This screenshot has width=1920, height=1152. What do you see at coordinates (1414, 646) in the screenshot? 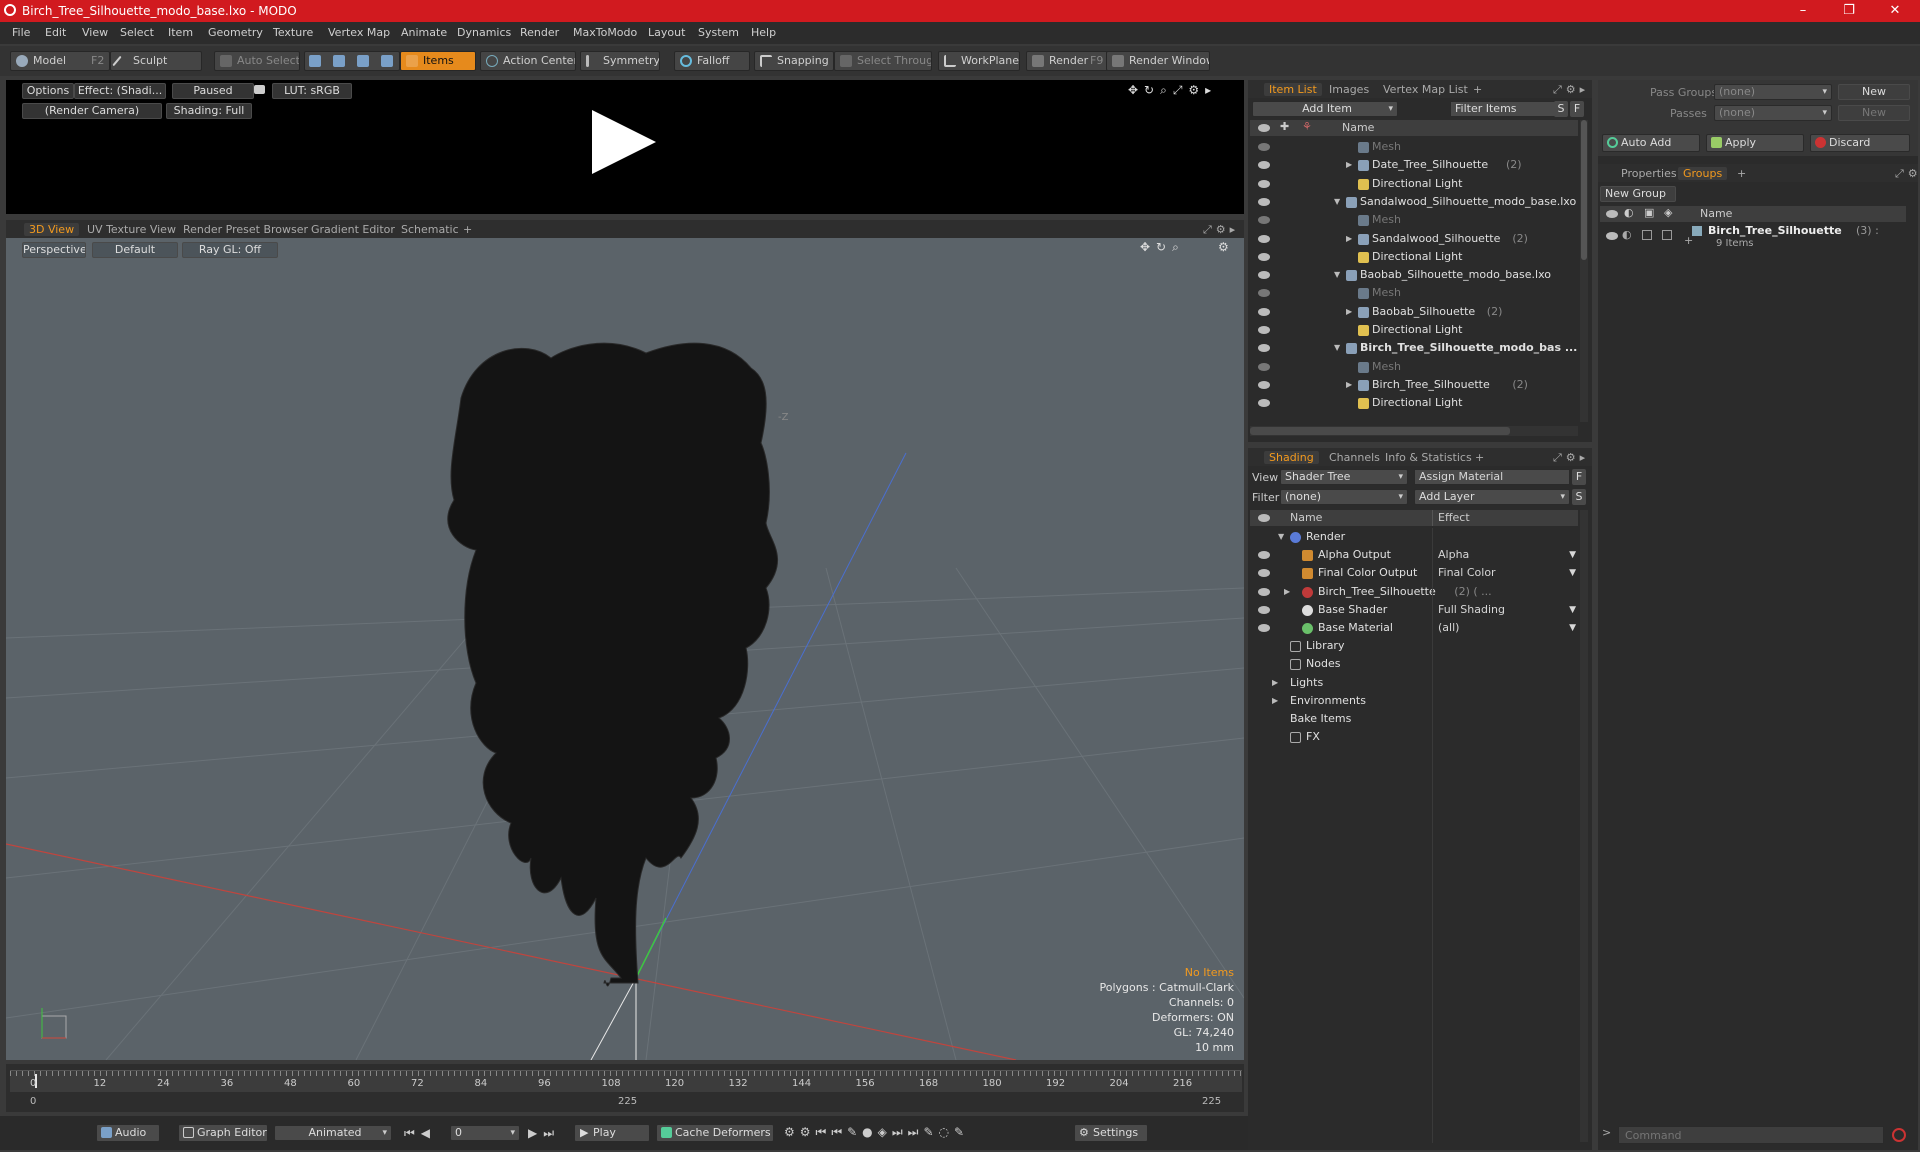
I see `shader-row: Library` at bounding box center [1414, 646].